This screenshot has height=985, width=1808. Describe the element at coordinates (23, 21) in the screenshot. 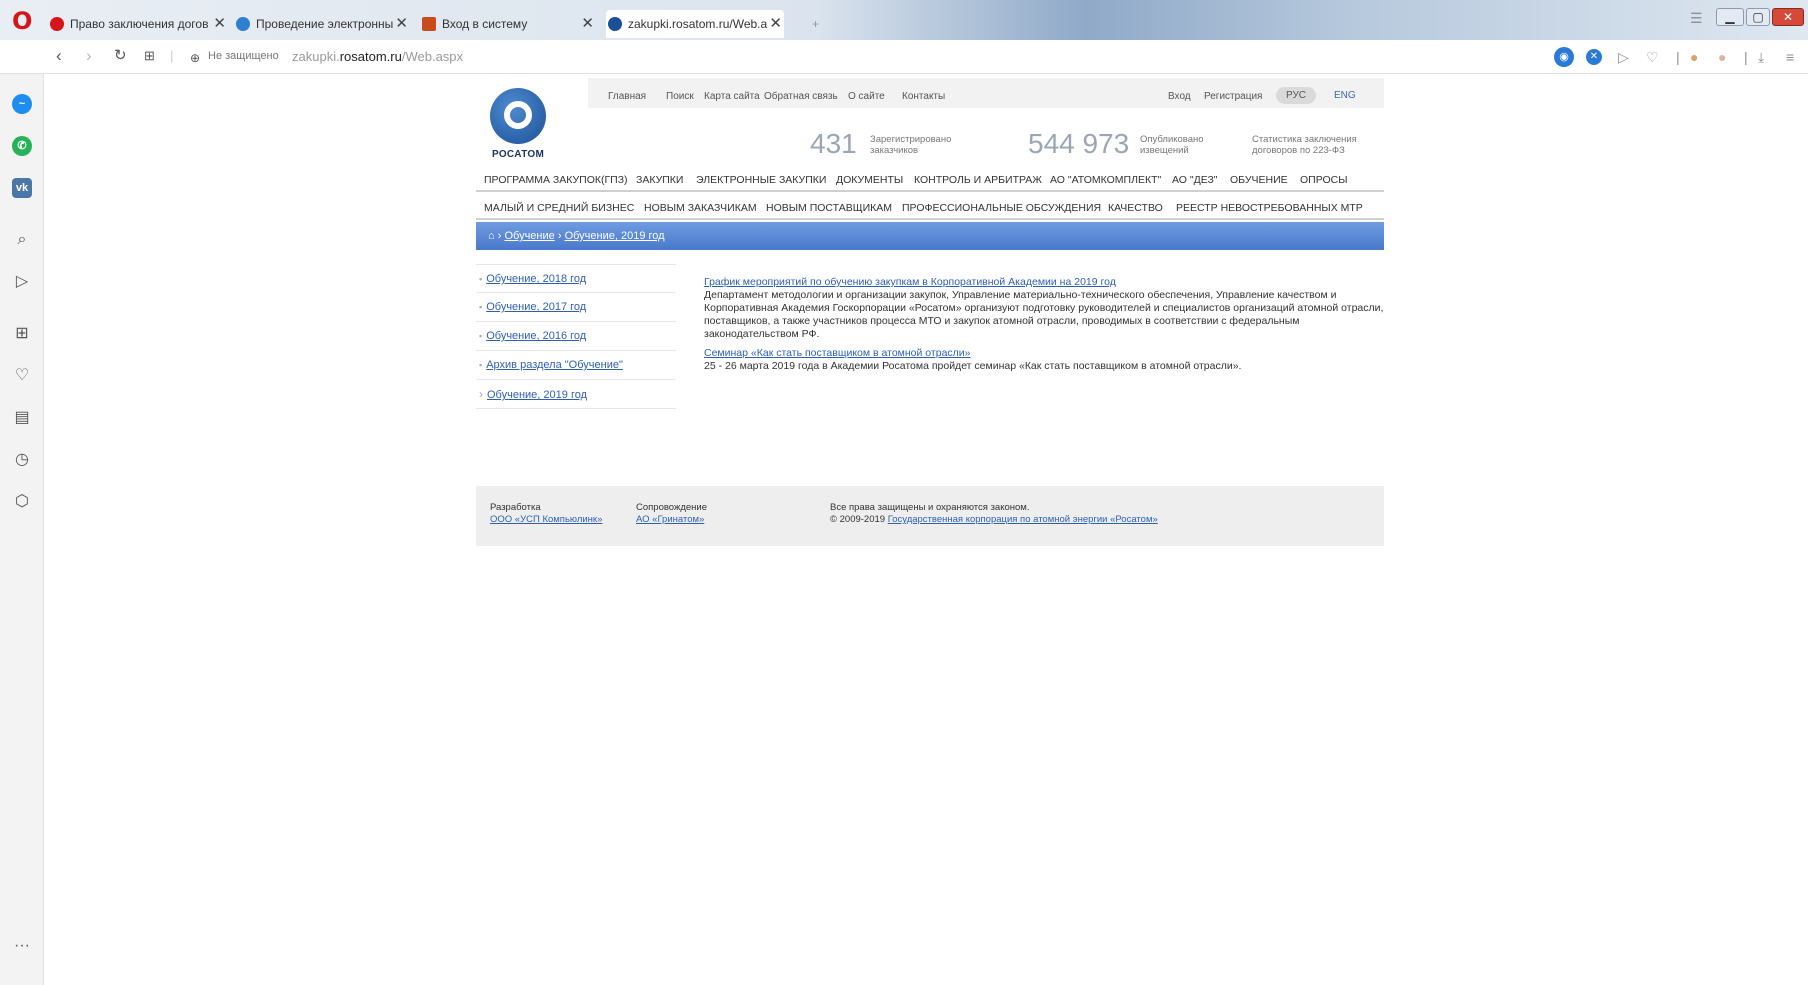

I see `opera-menu-icon: O` at that location.